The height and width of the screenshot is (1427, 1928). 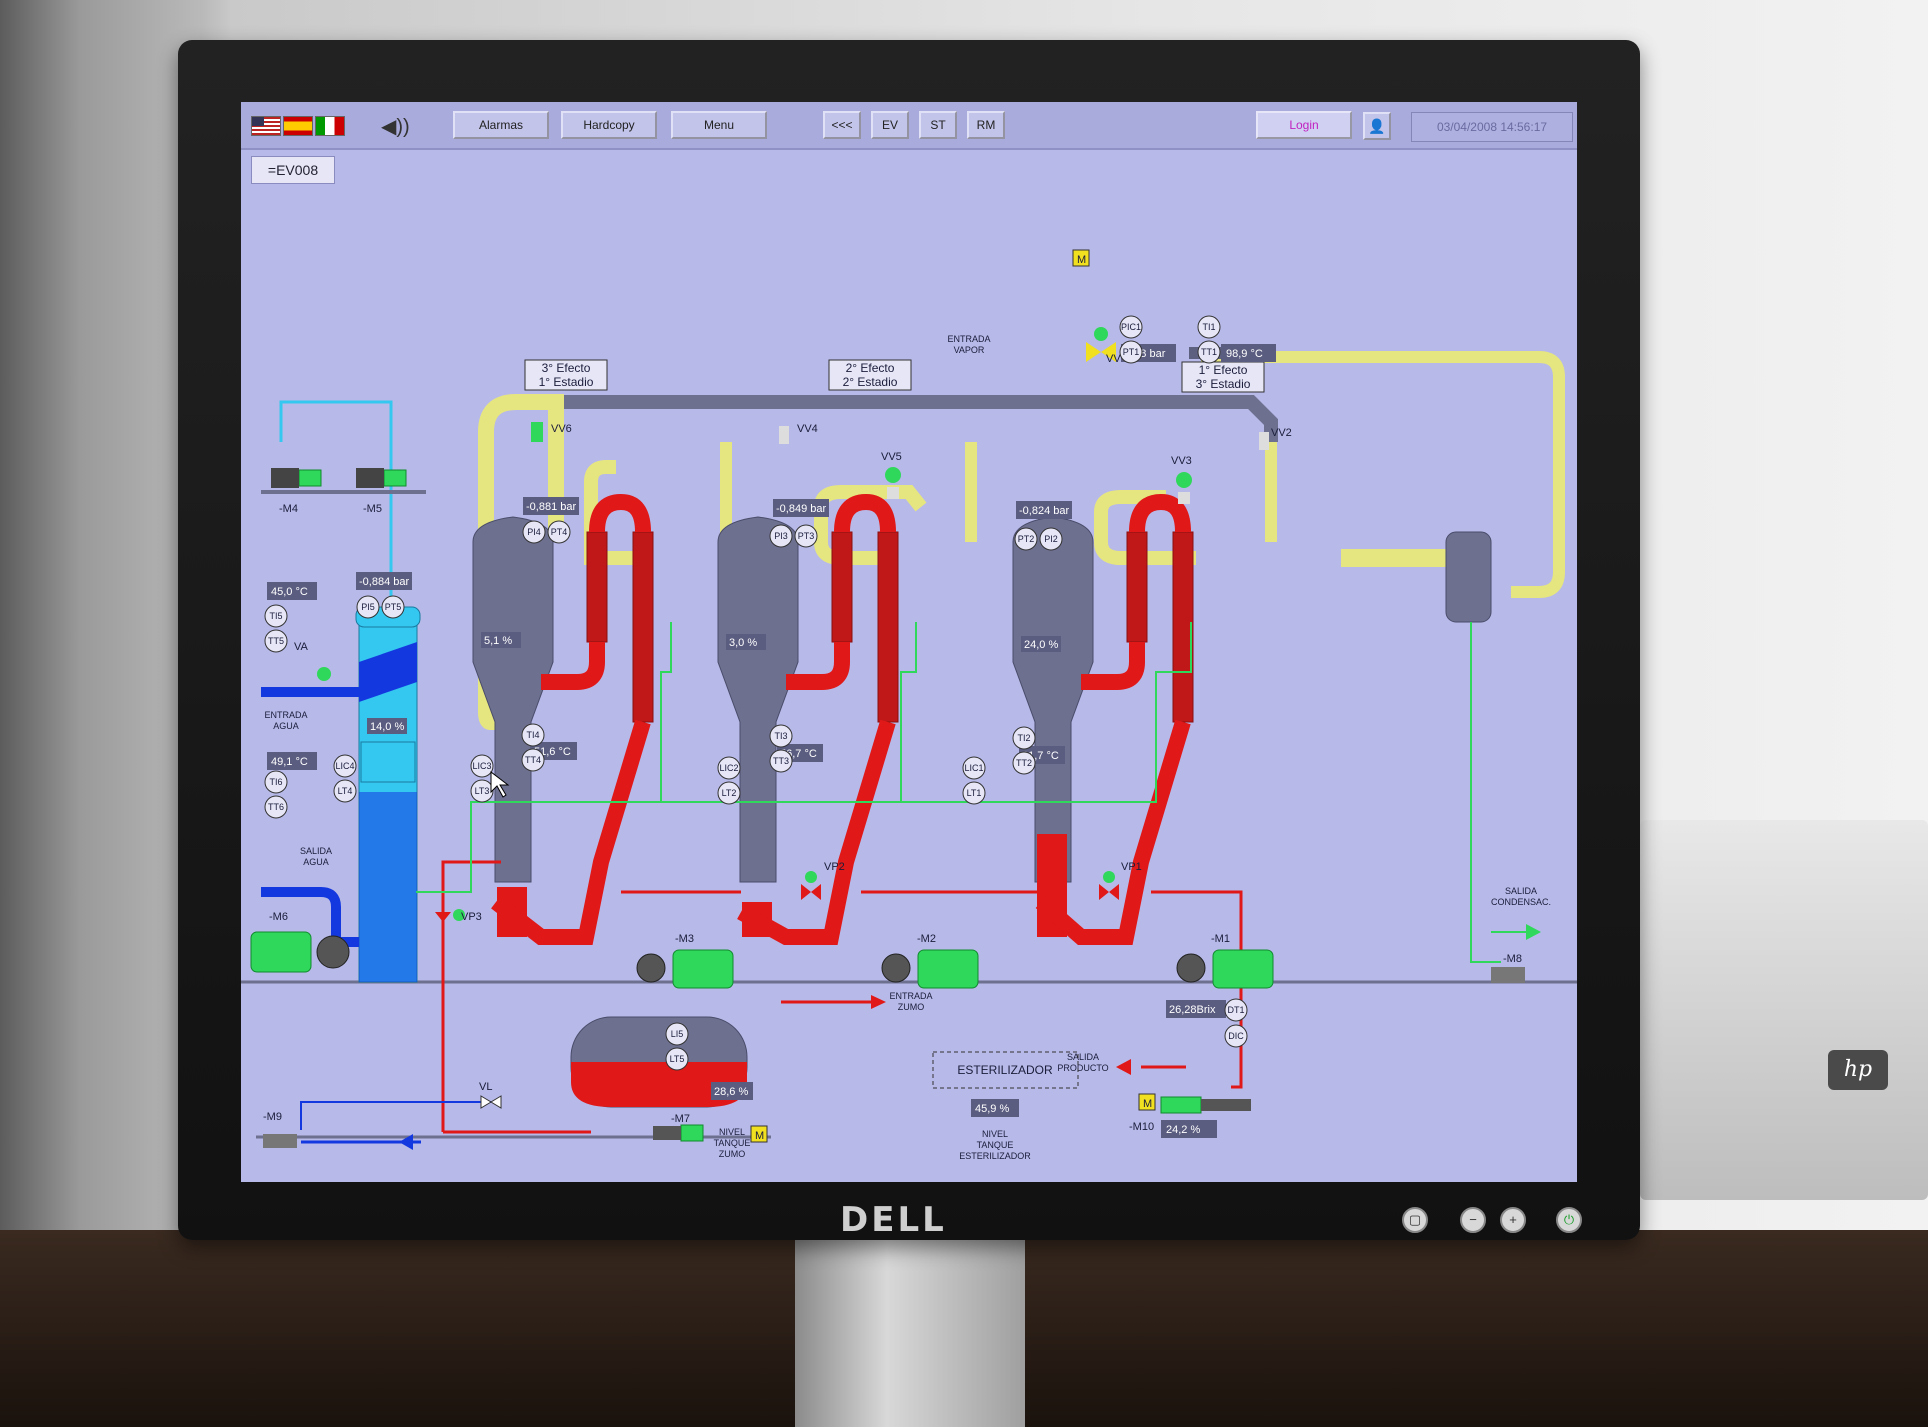 I want to click on svg-text: TT5, so click(x=276, y=641).